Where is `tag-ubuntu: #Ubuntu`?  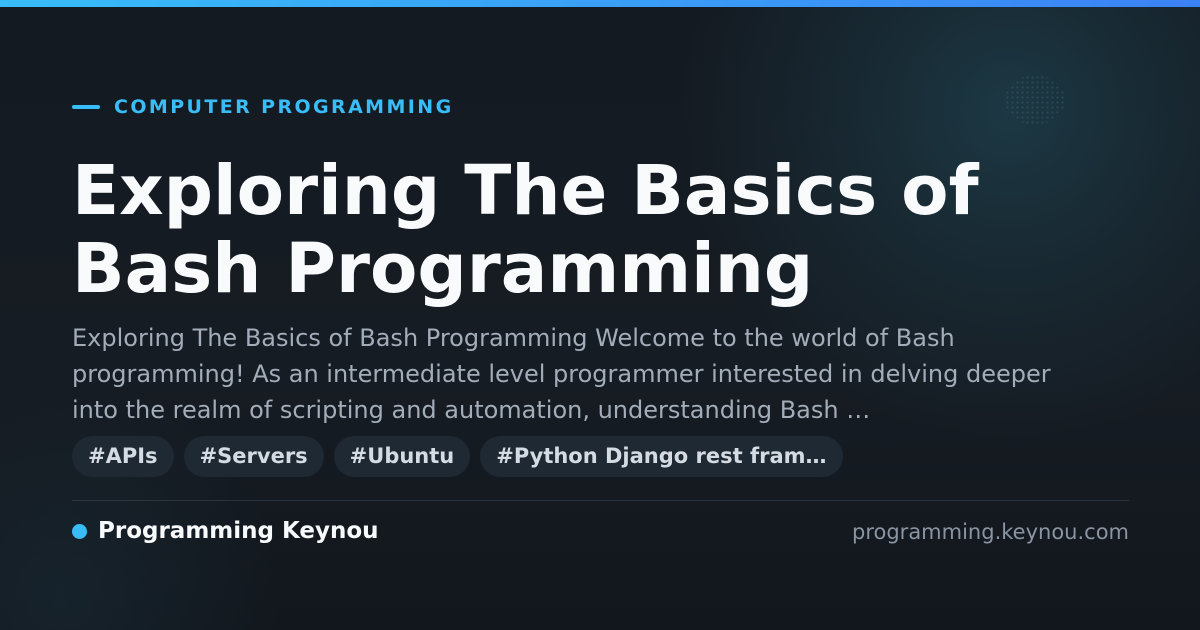
tag-ubuntu: #Ubuntu is located at coordinates (402, 456).